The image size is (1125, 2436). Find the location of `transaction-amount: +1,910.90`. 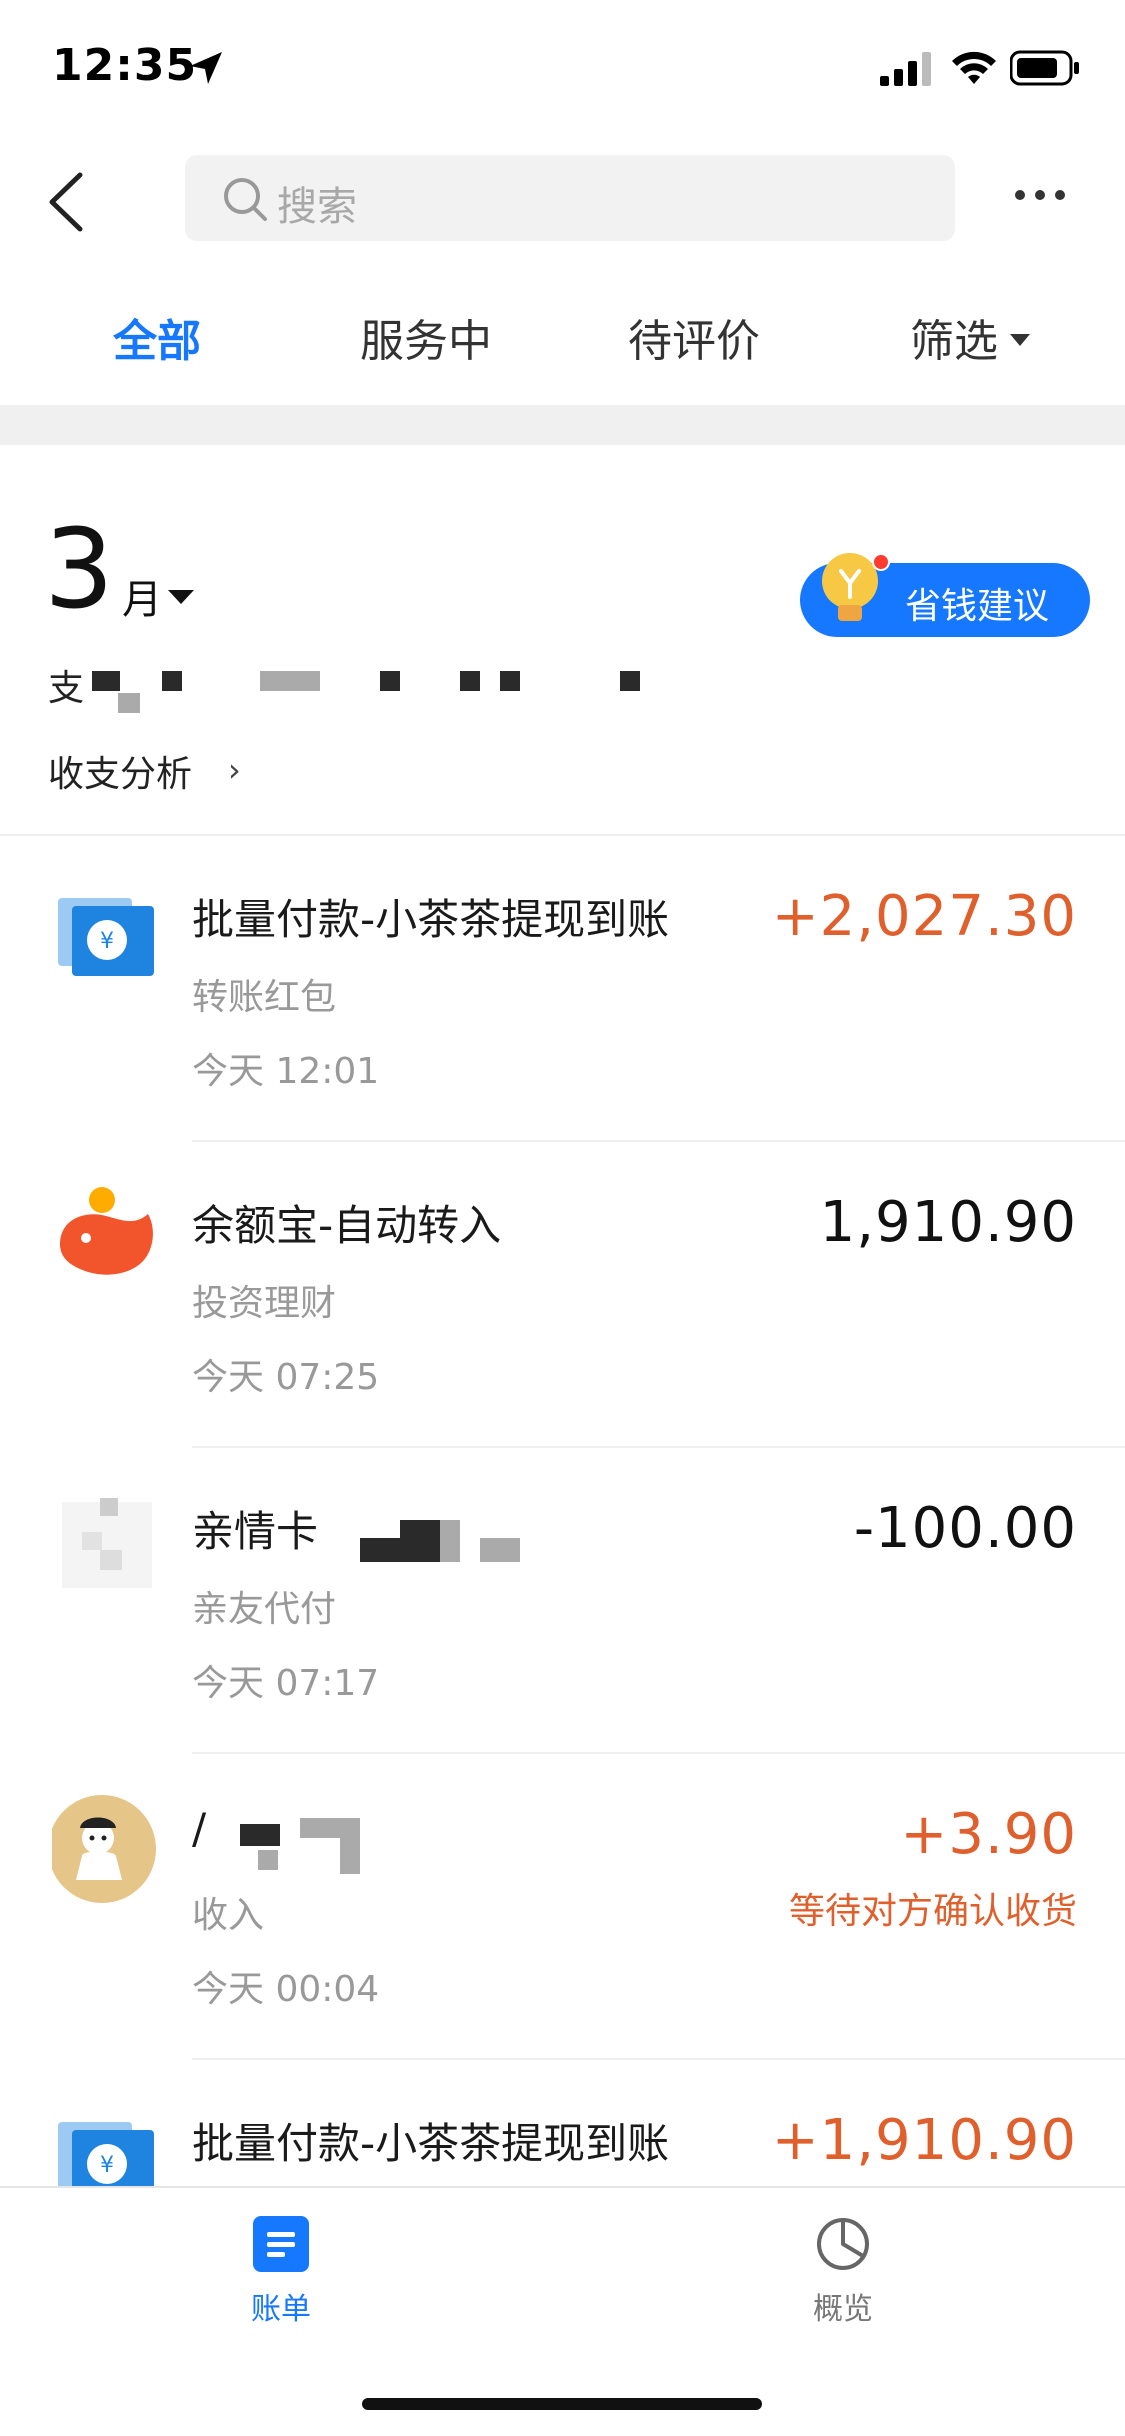

transaction-amount: +1,910.90 is located at coordinates (924, 2140).